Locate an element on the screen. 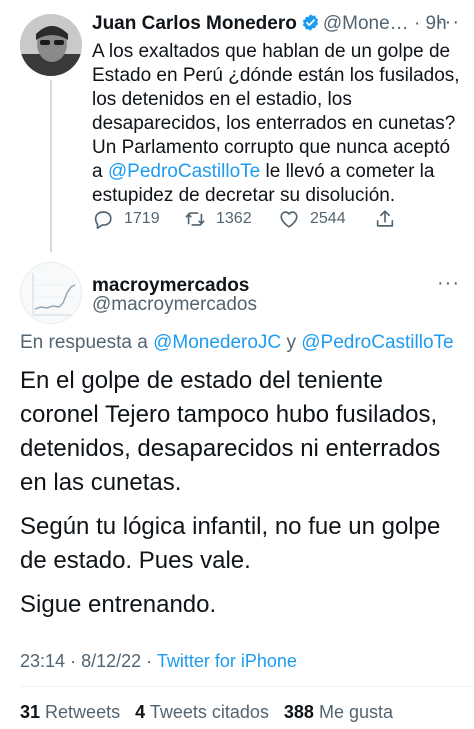 The height and width of the screenshot is (729, 474). quotes-stat-label: Tweets citados is located at coordinates (209, 712).